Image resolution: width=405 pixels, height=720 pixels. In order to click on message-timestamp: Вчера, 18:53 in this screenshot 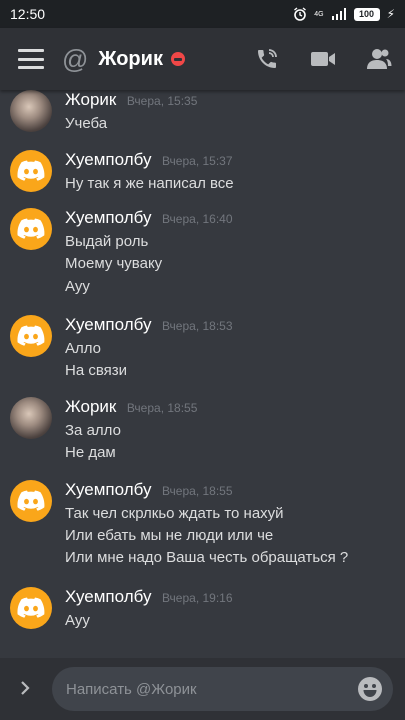, I will do `click(197, 326)`.